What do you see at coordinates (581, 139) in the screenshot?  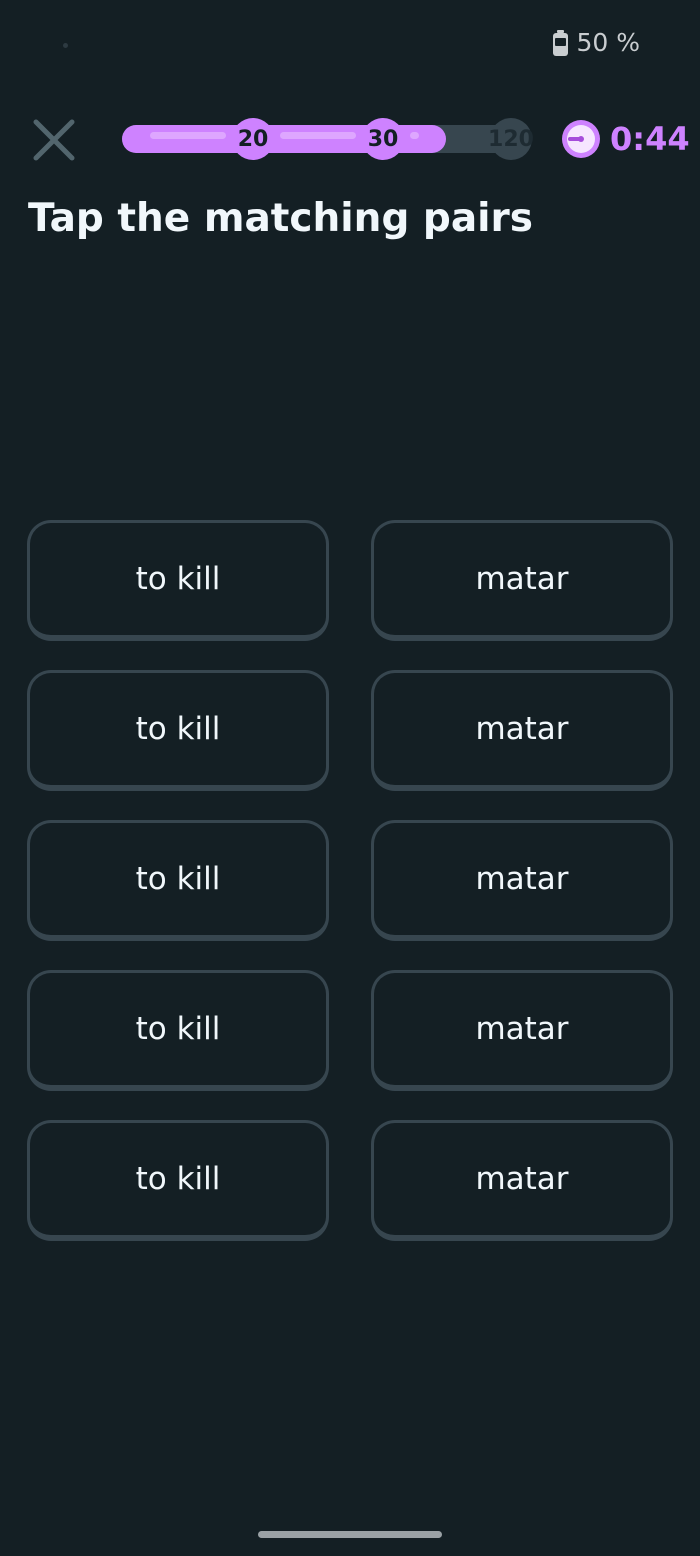 I see `stopwatch-icon` at bounding box center [581, 139].